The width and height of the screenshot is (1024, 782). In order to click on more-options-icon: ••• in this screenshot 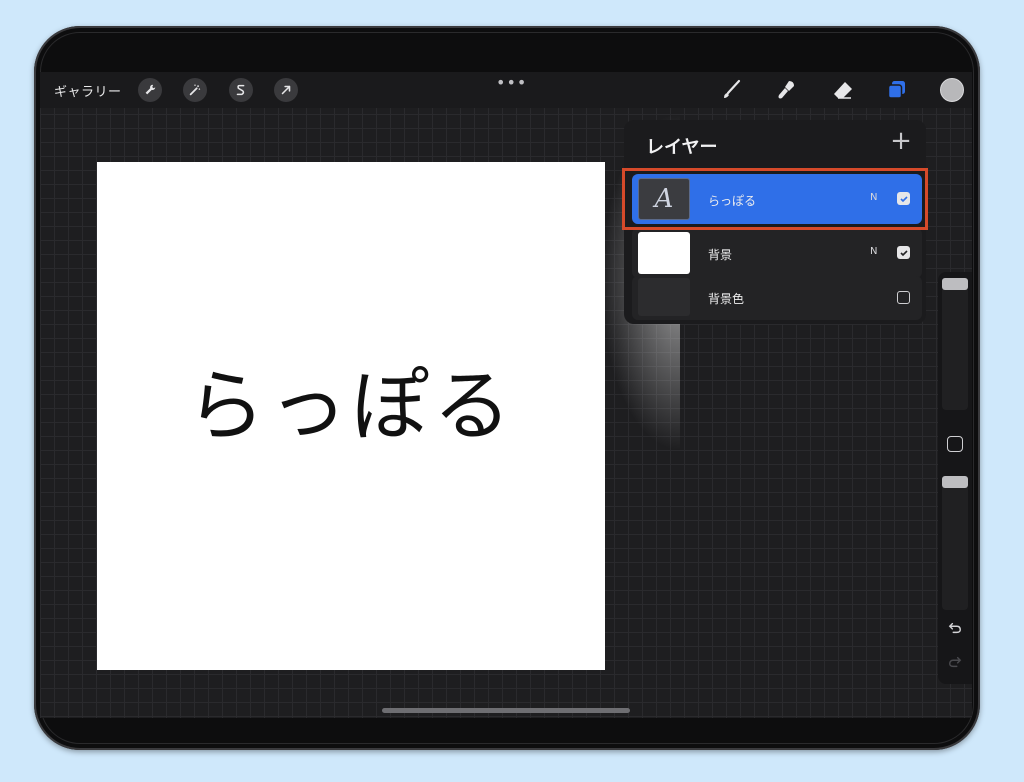, I will do `click(511, 82)`.